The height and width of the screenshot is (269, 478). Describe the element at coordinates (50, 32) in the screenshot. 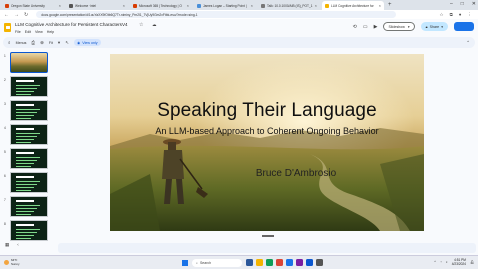

I see `menu-help: Help` at that location.